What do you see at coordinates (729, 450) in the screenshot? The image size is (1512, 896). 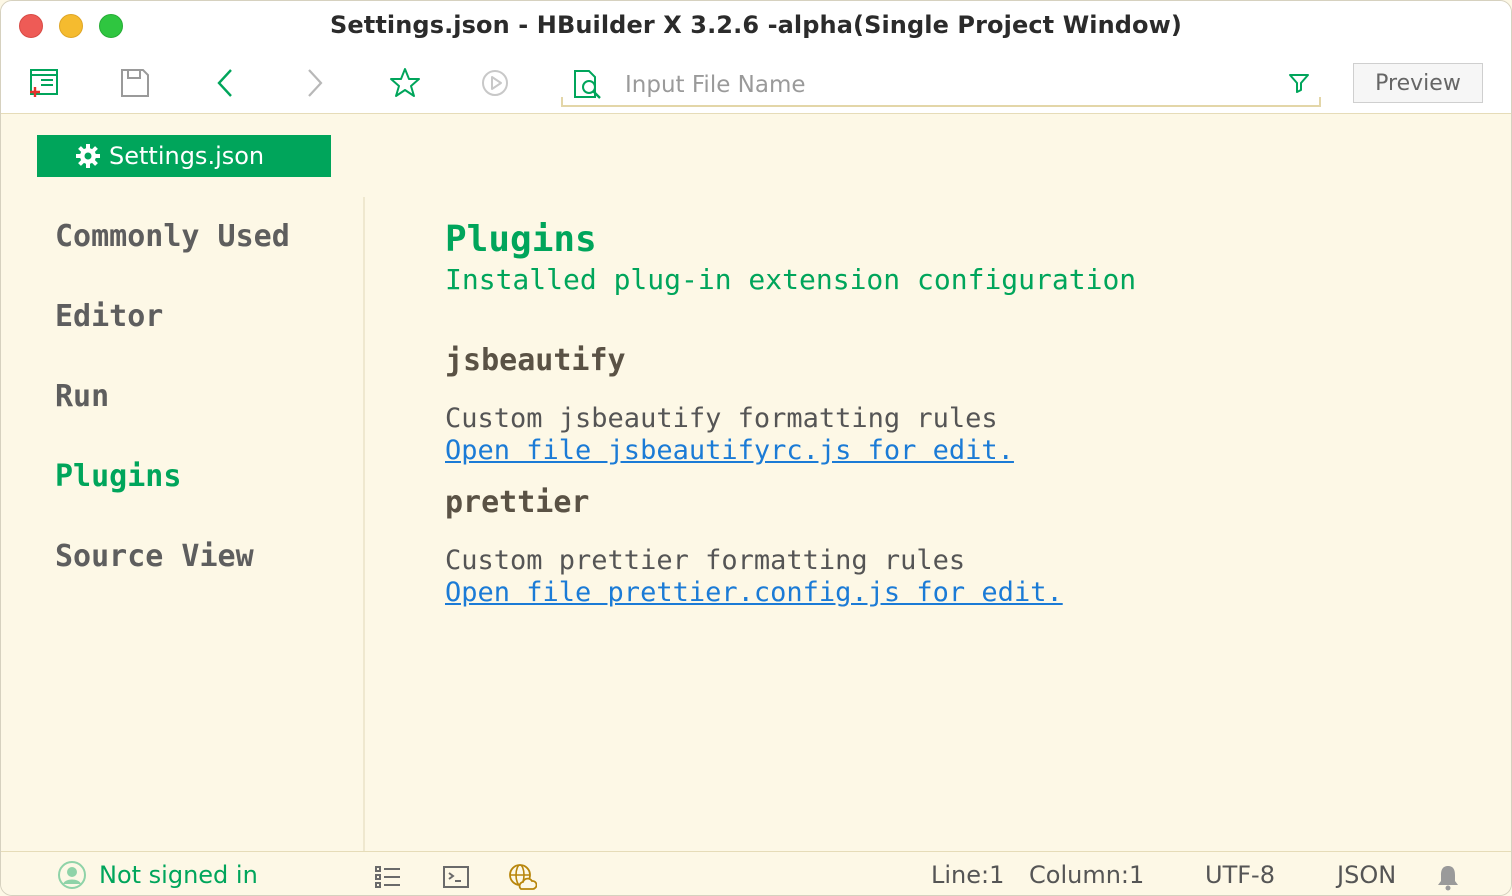 I see `open-jsbeautifyrc-link: Open file jsbeautifyrc.js for edit.` at bounding box center [729, 450].